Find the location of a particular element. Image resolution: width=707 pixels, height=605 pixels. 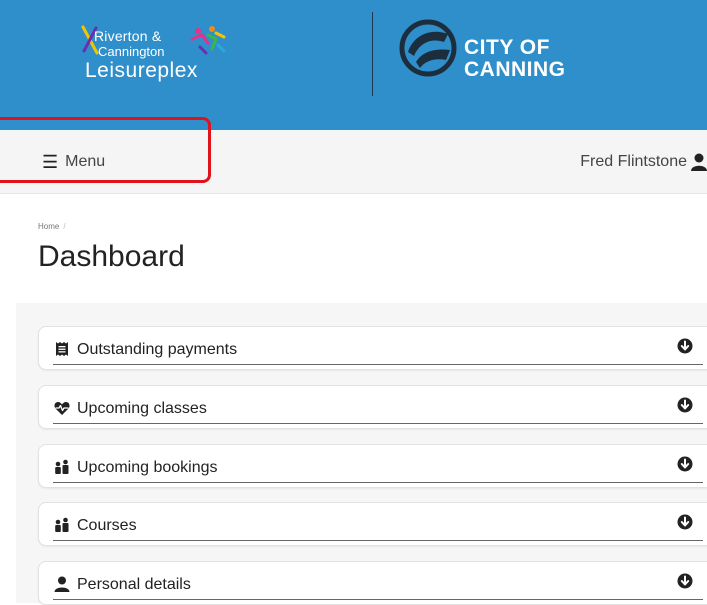

council-name-line-1: CITY OF is located at coordinates (507, 47).